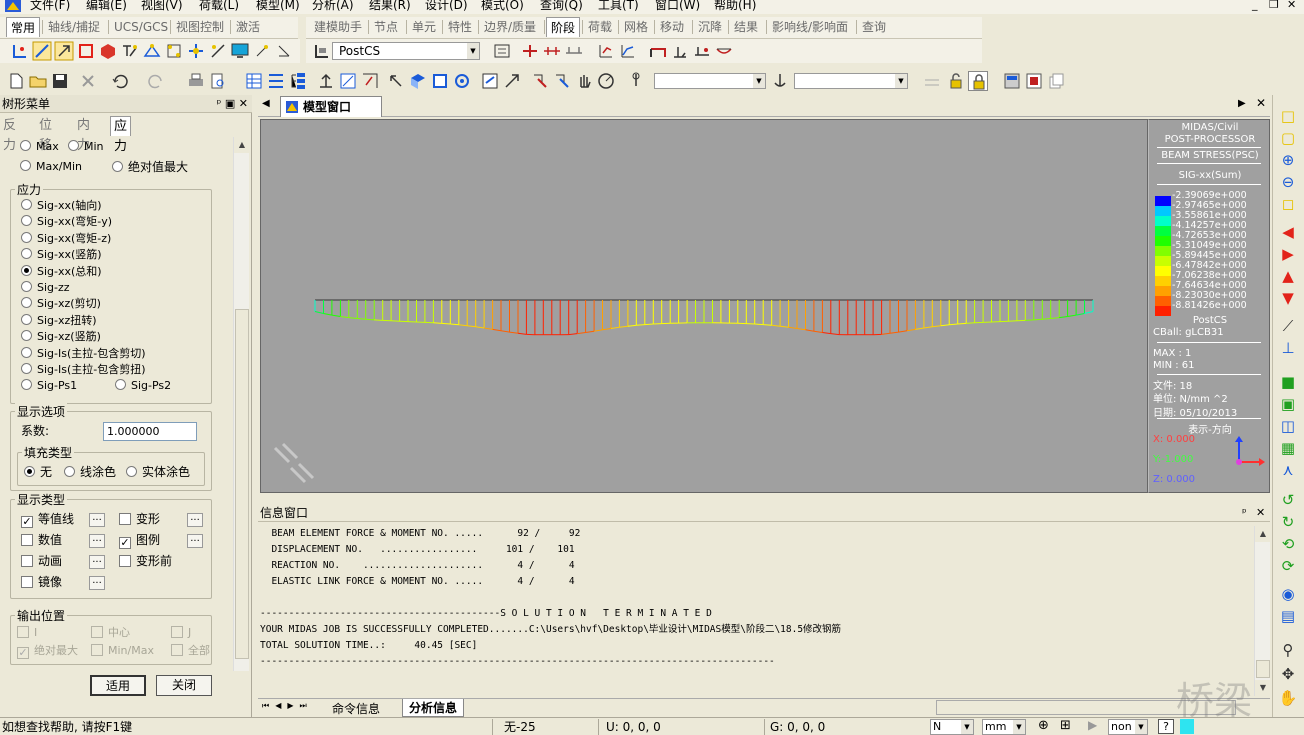  Describe the element at coordinates (219, 6) in the screenshot. I see `menu-load: 荷载(L)` at that location.